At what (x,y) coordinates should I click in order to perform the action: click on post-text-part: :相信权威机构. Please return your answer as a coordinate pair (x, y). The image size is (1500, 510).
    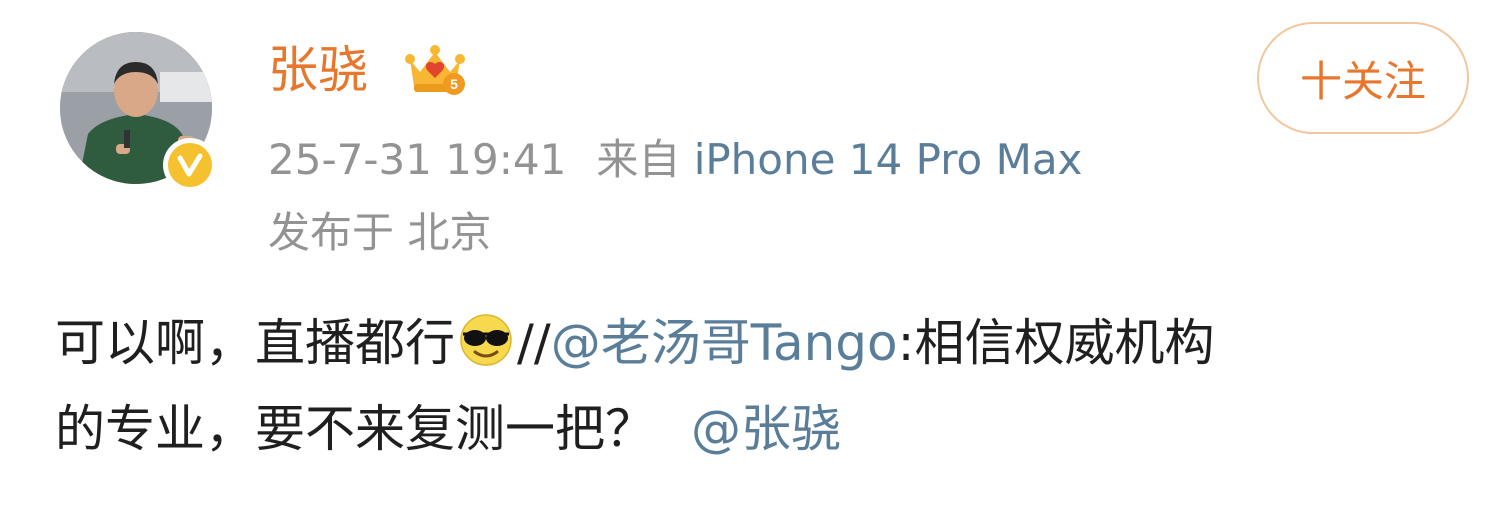
    Looking at the image, I should click on (1056, 343).